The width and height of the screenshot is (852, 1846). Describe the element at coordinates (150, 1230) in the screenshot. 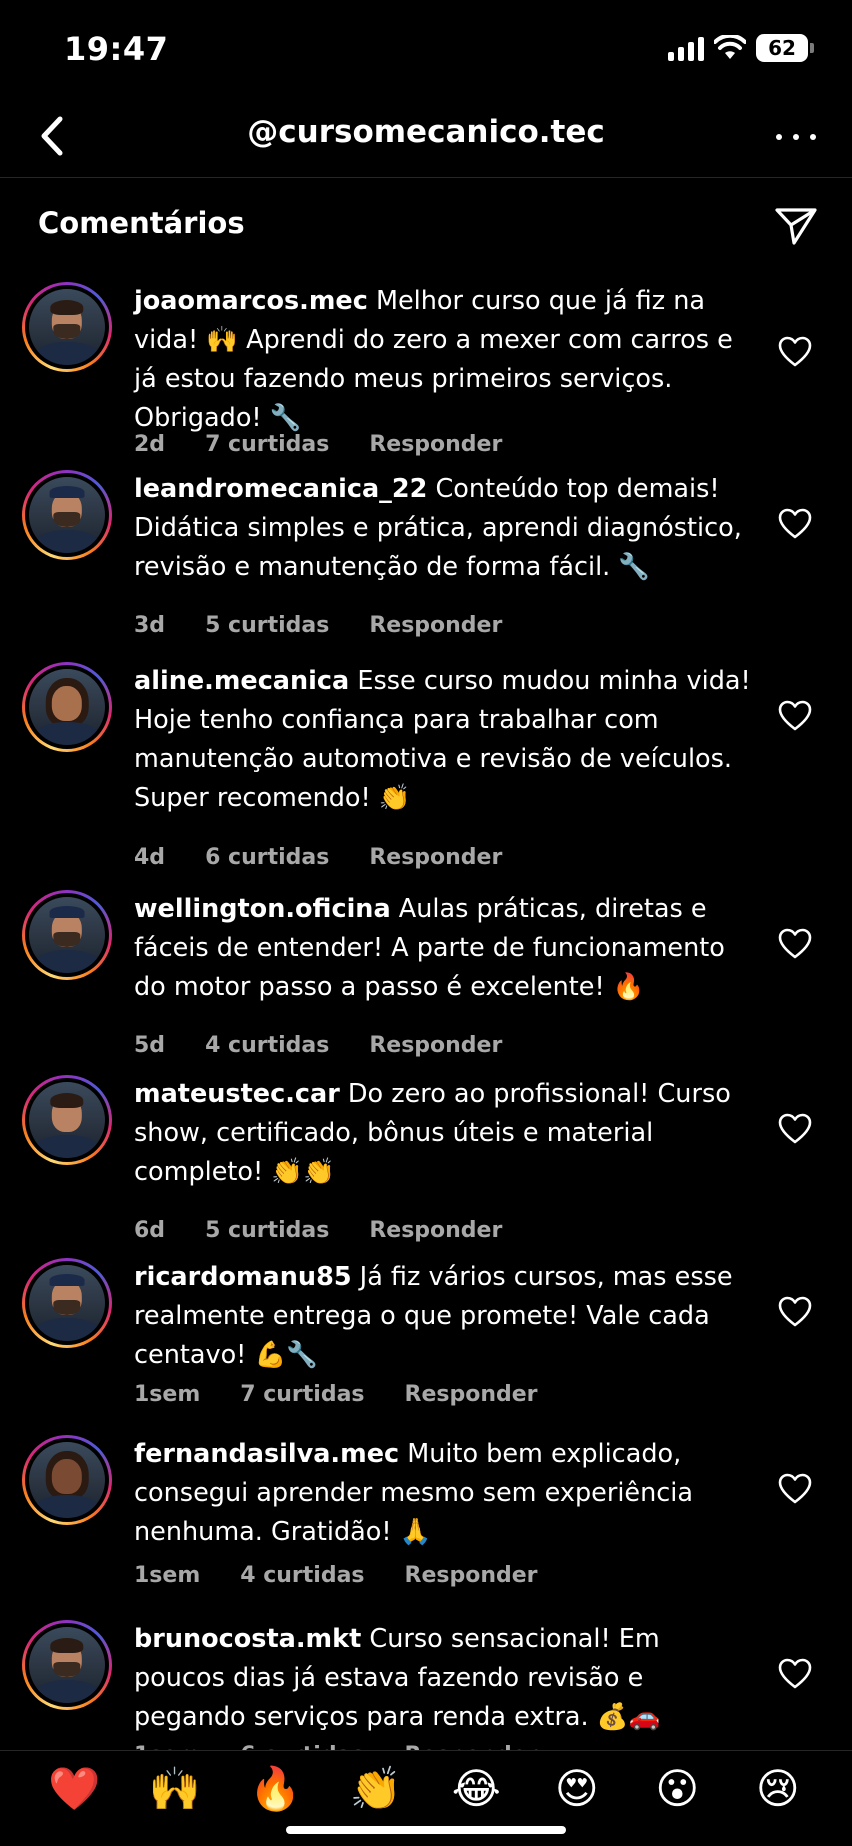

I see `comment-time: 6d` at that location.